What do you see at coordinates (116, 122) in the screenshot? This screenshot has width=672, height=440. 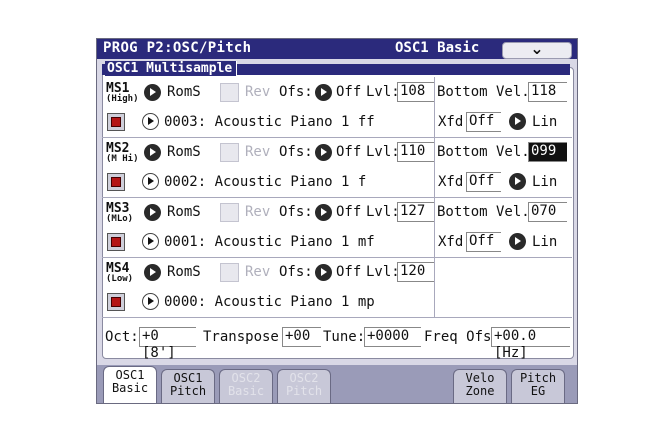 I see `ms1-on-button` at bounding box center [116, 122].